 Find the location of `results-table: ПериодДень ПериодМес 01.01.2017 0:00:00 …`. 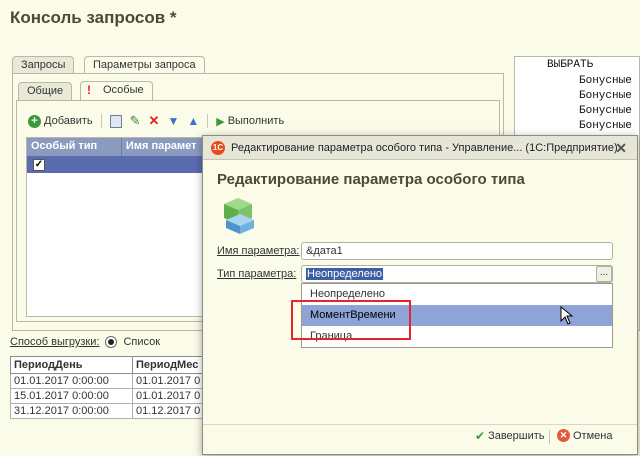

results-table: ПериодДень ПериодМес 01.01.2017 0:00:00 … is located at coordinates (110, 387).